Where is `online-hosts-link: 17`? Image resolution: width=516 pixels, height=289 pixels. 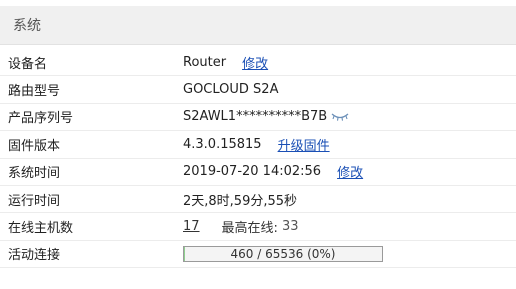
online-hosts-link: 17 is located at coordinates (191, 226).